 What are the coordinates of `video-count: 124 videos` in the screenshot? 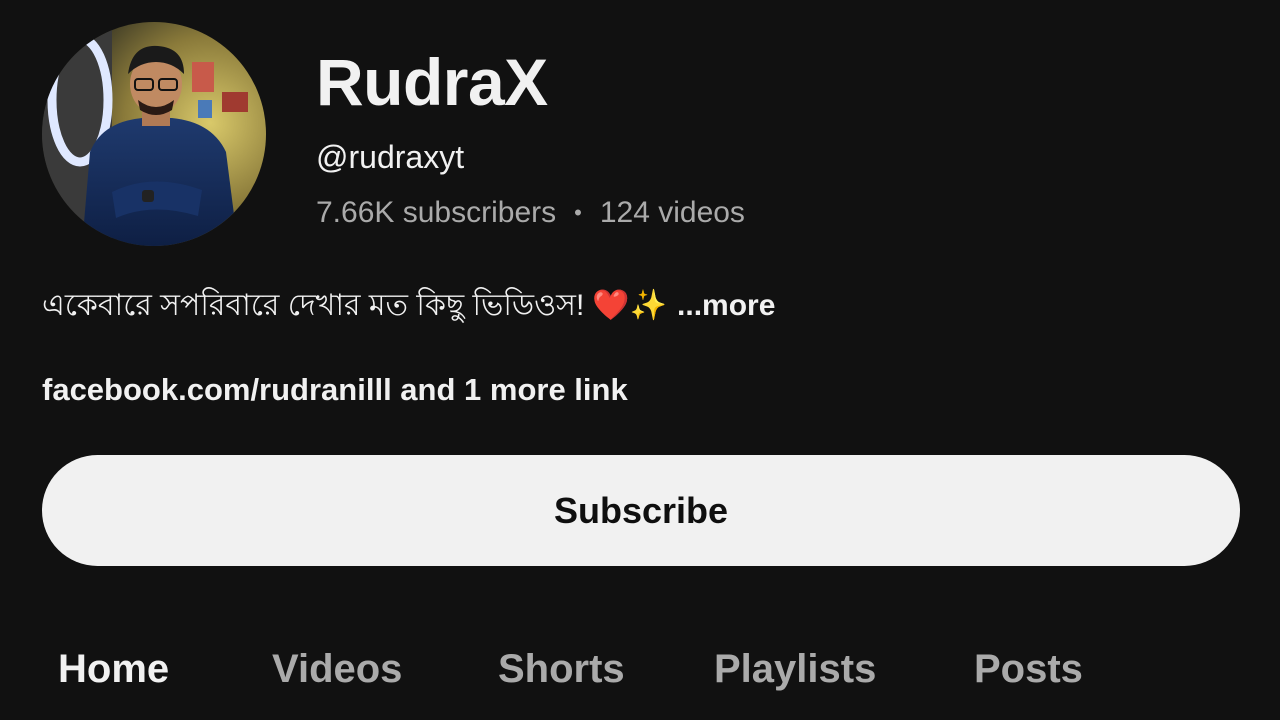 It's located at (672, 212).